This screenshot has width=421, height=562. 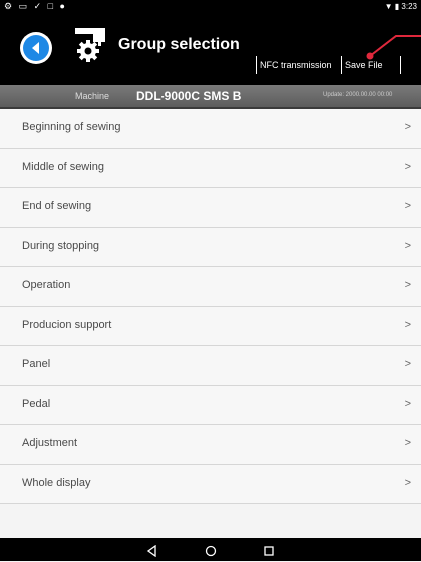 I want to click on menu-item-label: Producion support, so click(x=67, y=324).